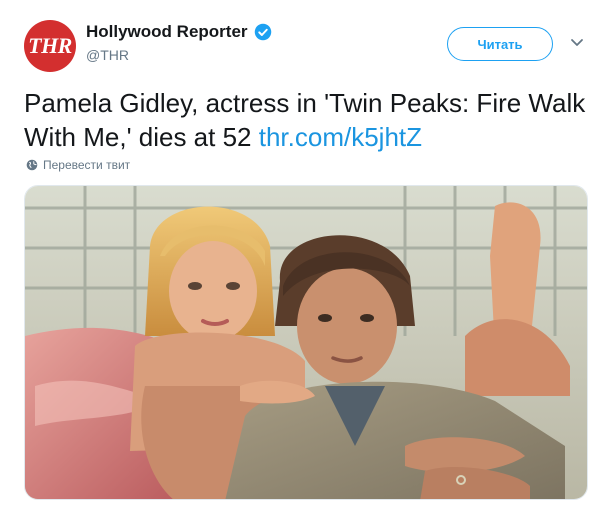  What do you see at coordinates (262, 32) in the screenshot?
I see `verified-badge-icon` at bounding box center [262, 32].